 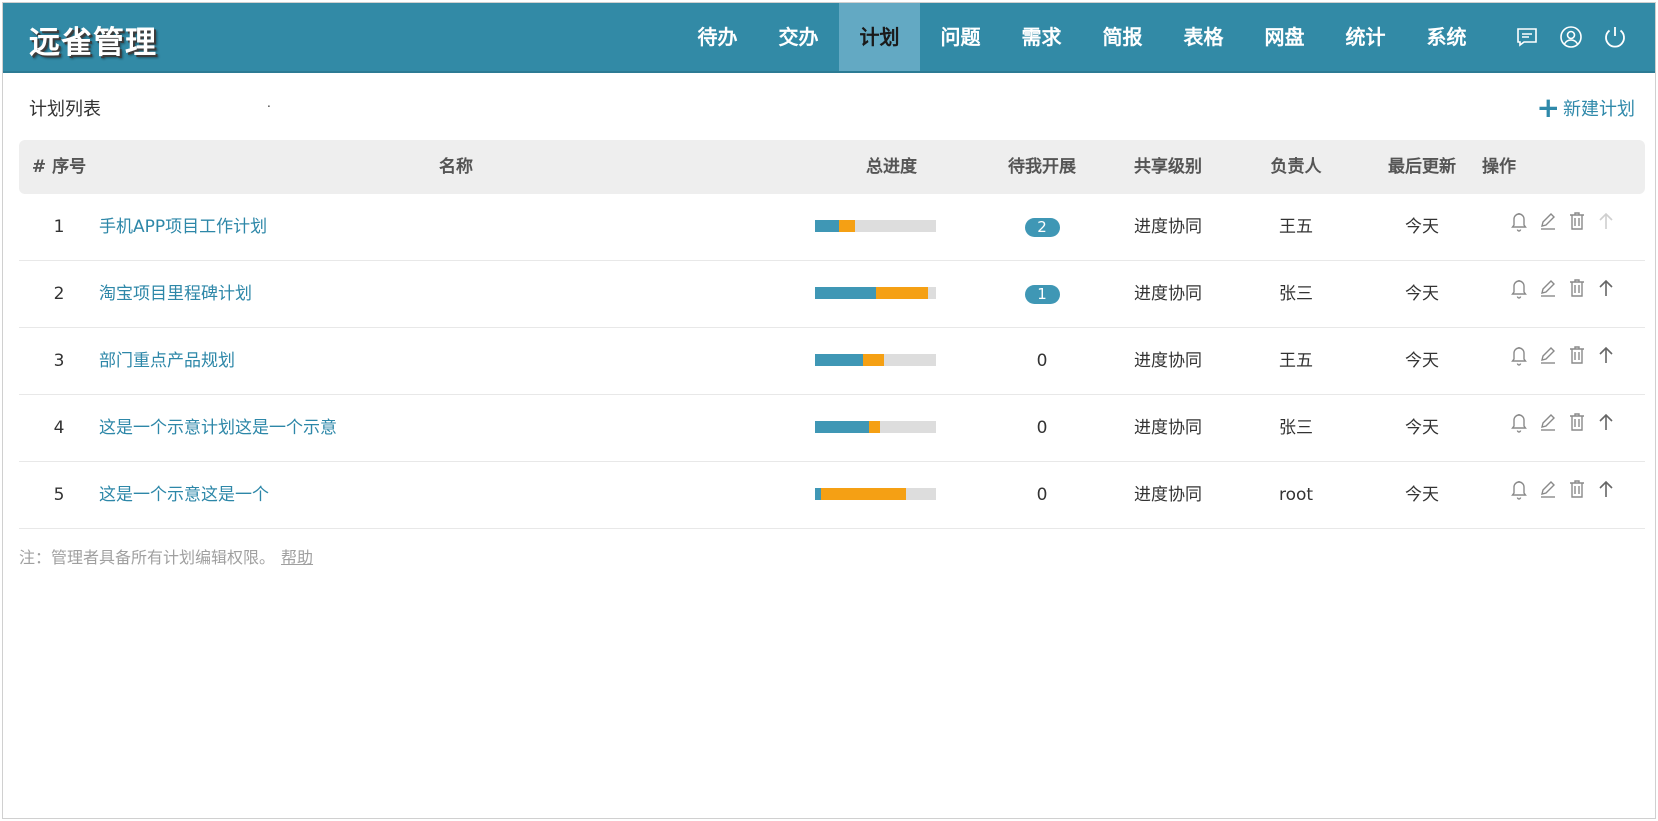 I want to click on new-plan-button: + 新建计划, so click(x=1586, y=108).